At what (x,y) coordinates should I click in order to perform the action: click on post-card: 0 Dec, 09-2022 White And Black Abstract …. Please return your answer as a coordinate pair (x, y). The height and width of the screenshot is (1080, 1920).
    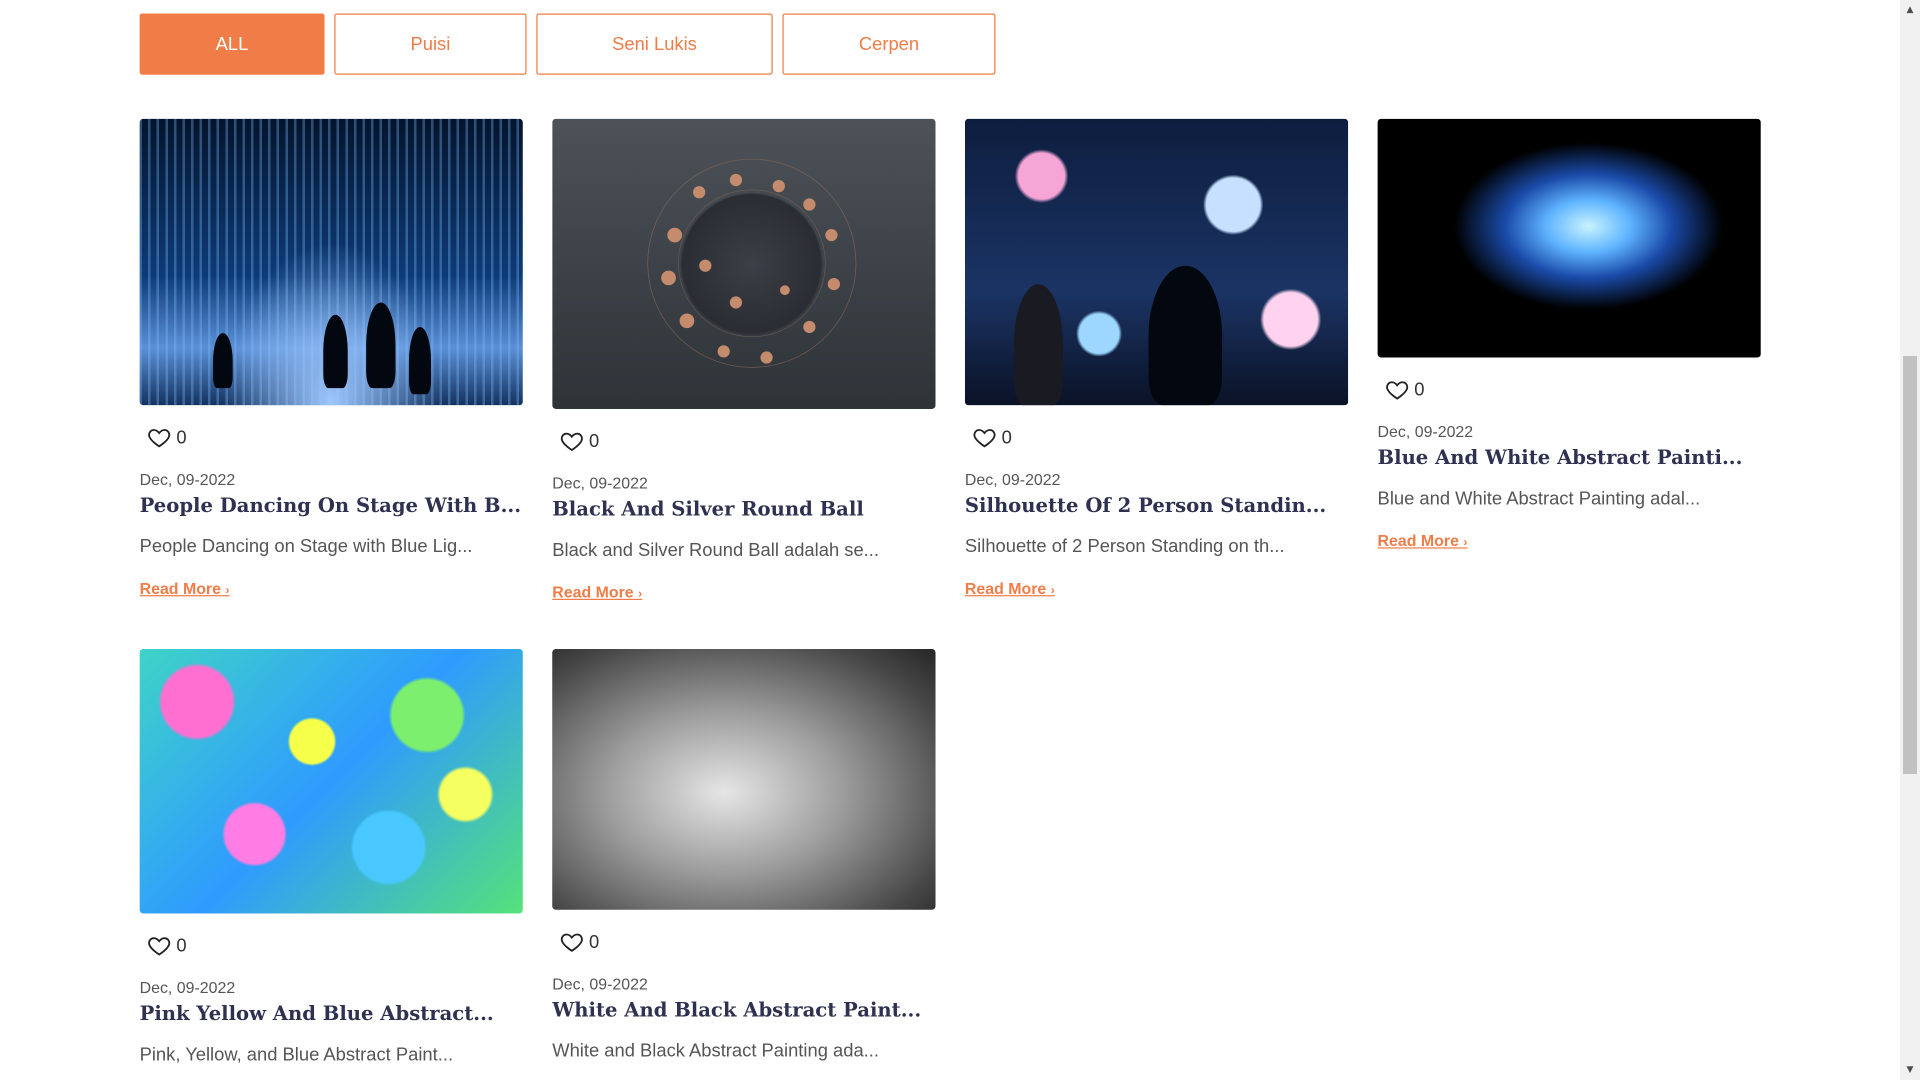
    Looking at the image, I should click on (744, 855).